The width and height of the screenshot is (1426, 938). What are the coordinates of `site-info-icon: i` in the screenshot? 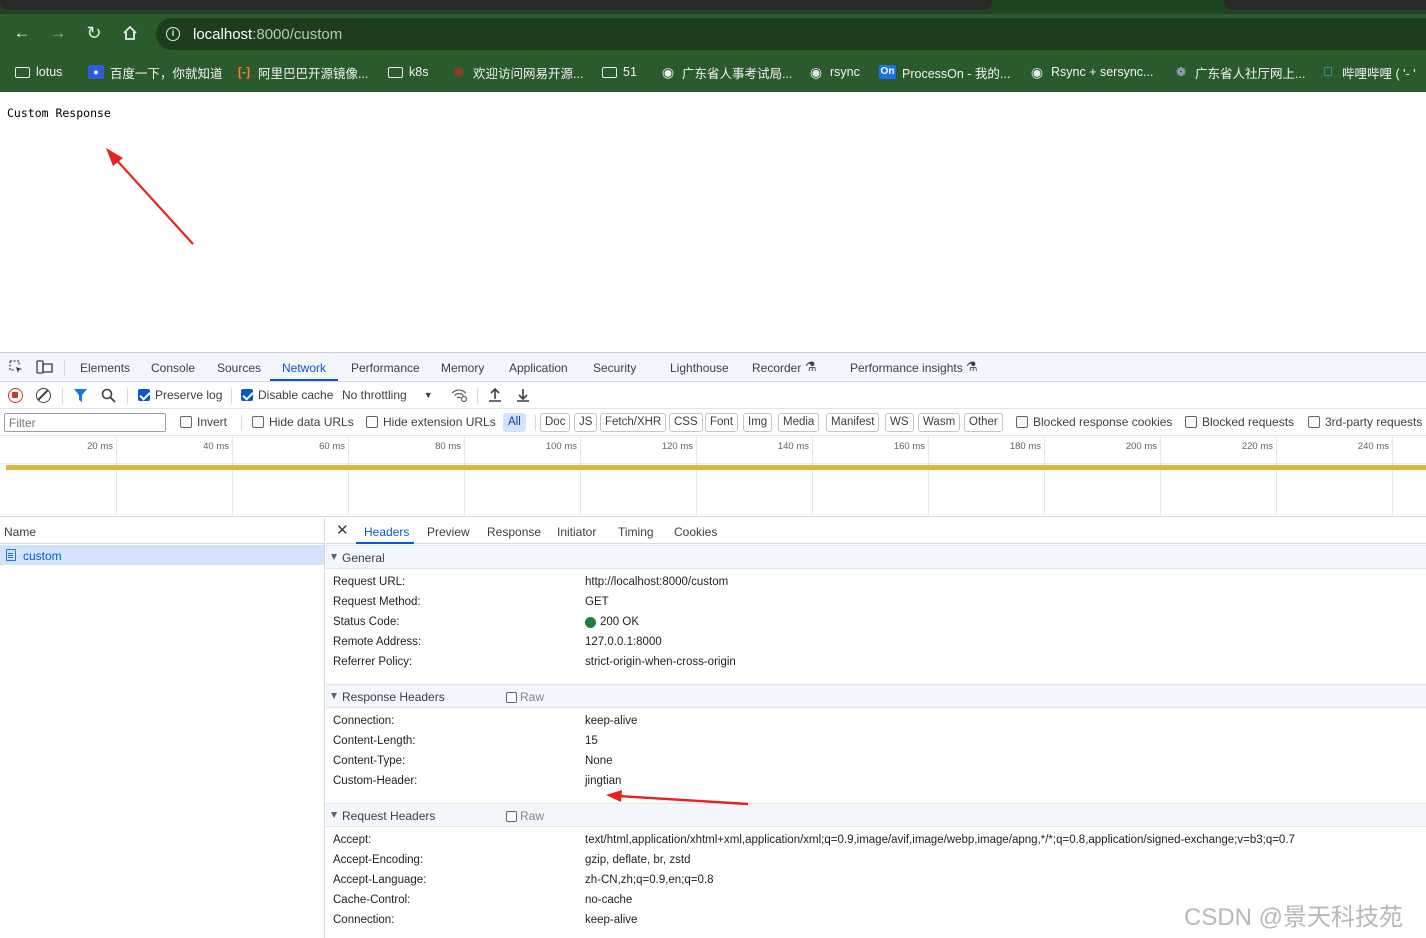 It's located at (173, 34).